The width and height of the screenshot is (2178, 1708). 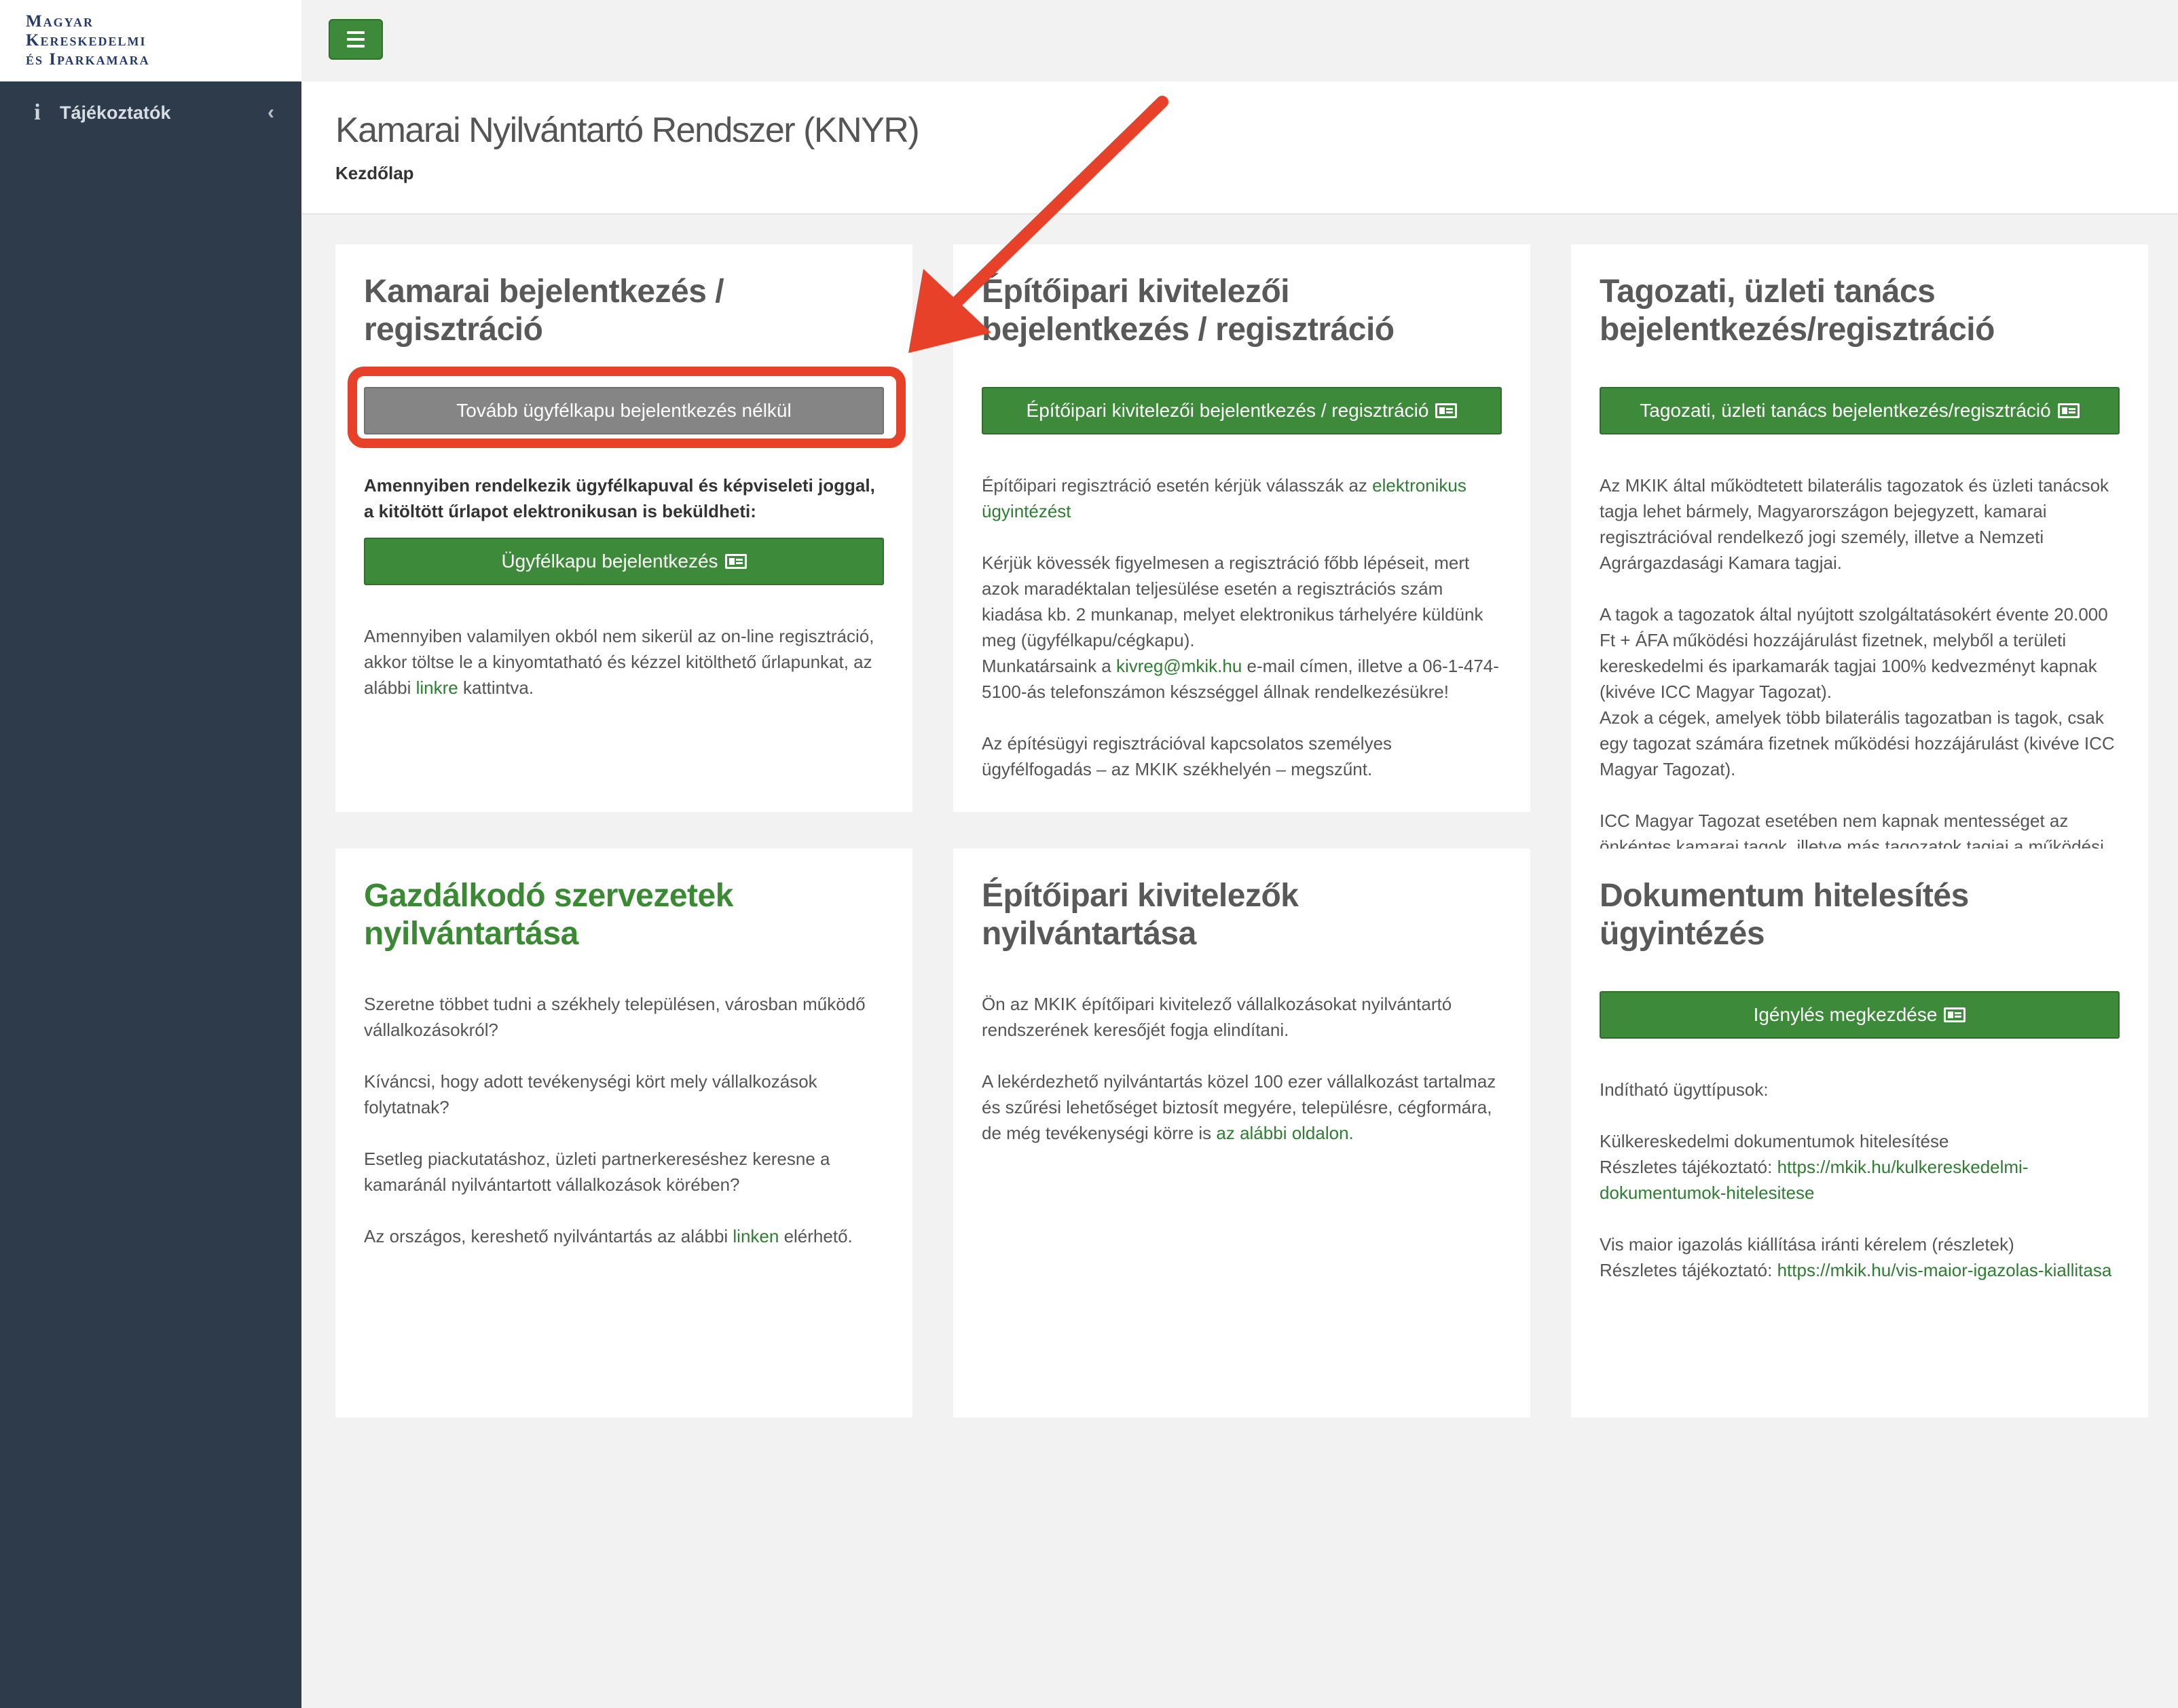 What do you see at coordinates (437, 687) in the screenshot?
I see `printable-form-link: linkre` at bounding box center [437, 687].